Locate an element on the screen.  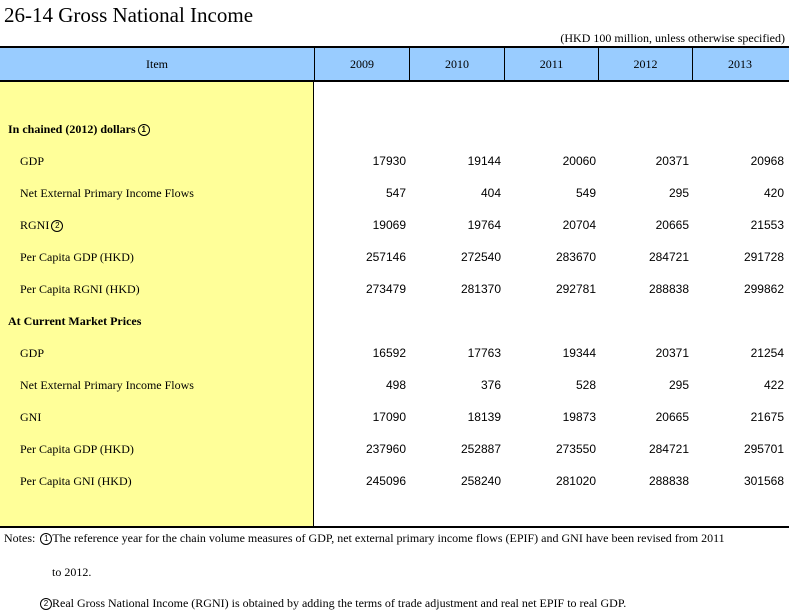
table-row: RGNI 2 19069 19764 20704 20665 21553 is located at coordinates (394, 225).